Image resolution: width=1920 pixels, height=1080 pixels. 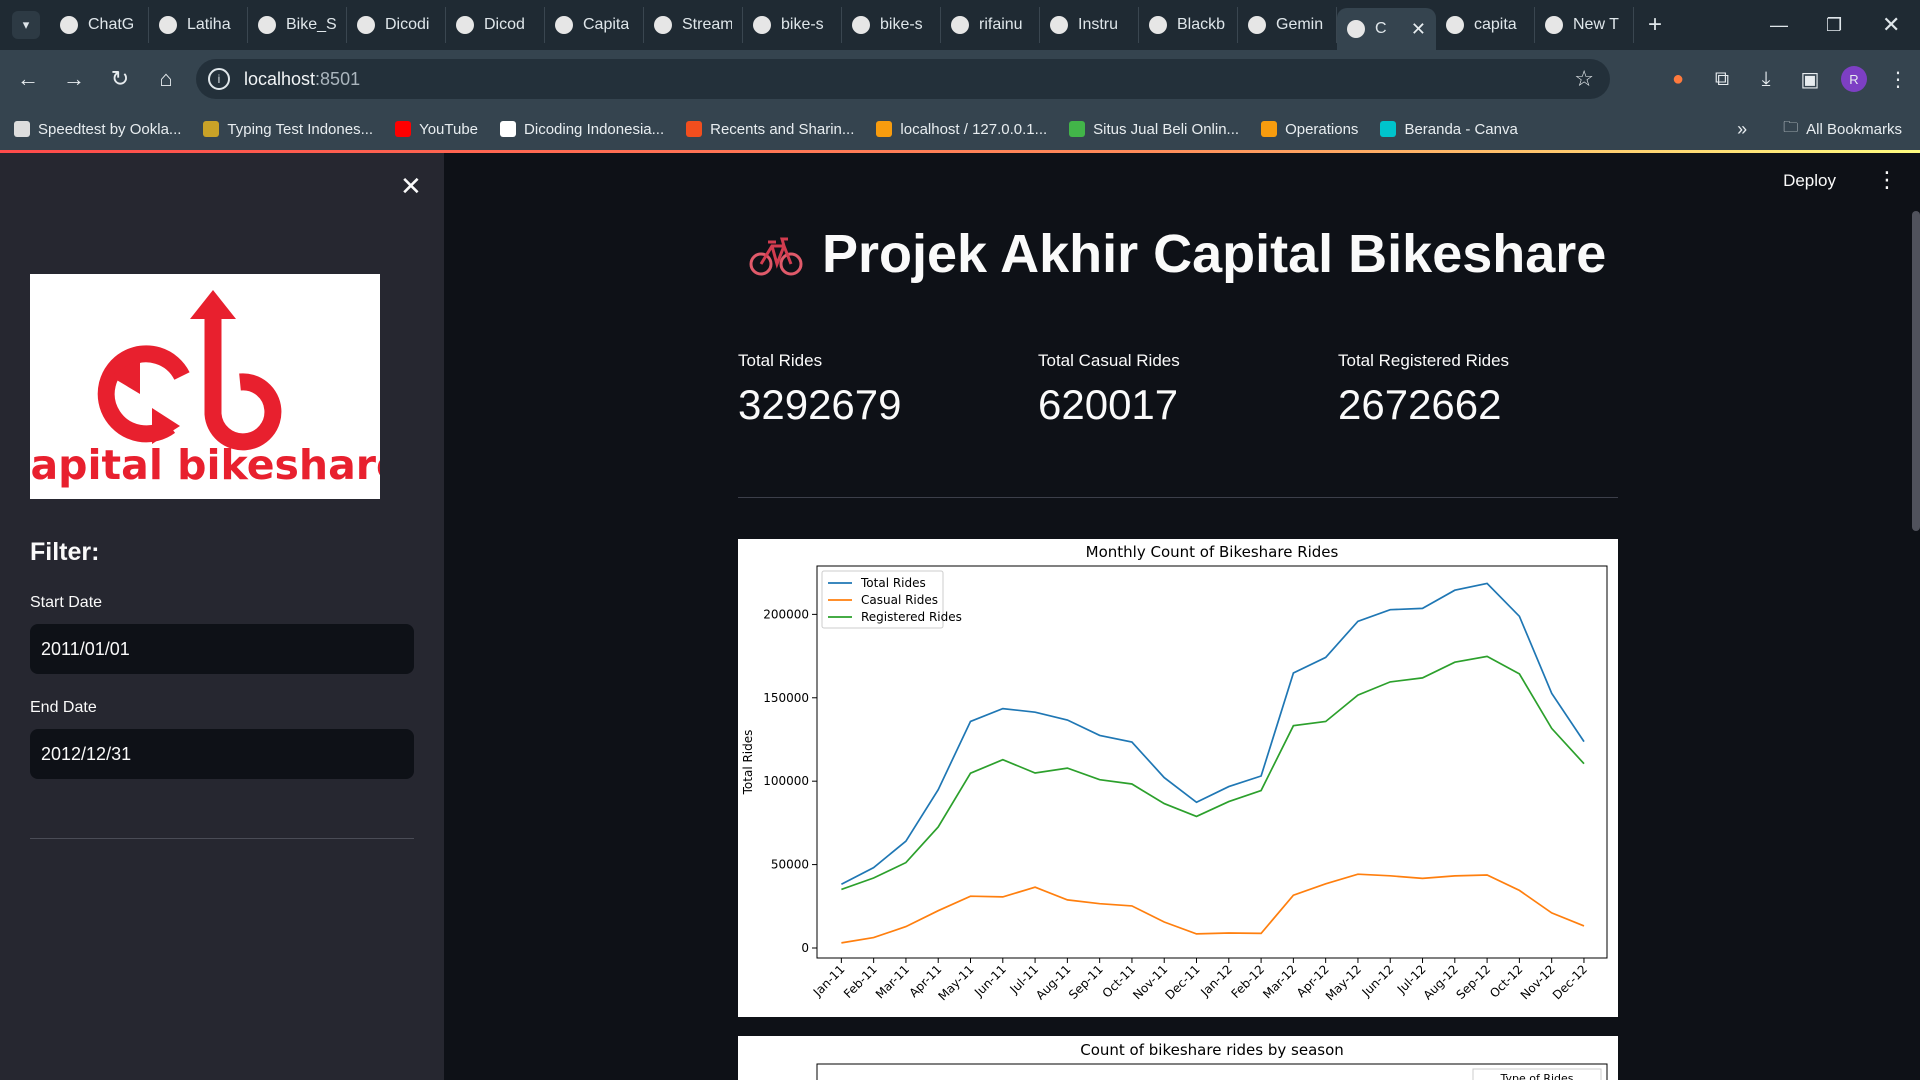 I want to click on blackbox-icon, so click(x=1158, y=25).